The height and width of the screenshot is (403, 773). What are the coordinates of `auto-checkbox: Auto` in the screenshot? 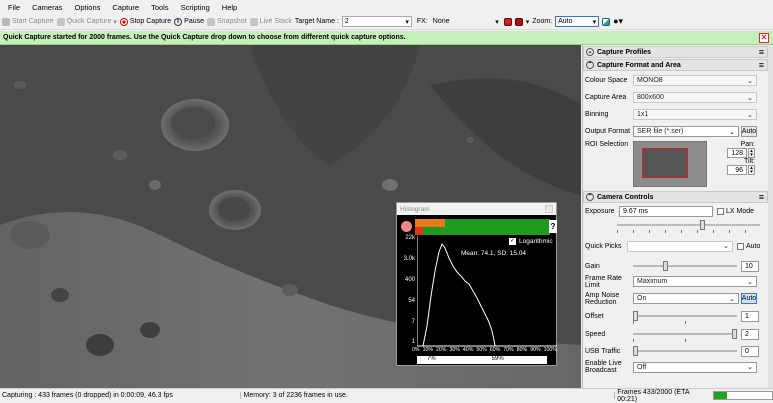 It's located at (748, 246).